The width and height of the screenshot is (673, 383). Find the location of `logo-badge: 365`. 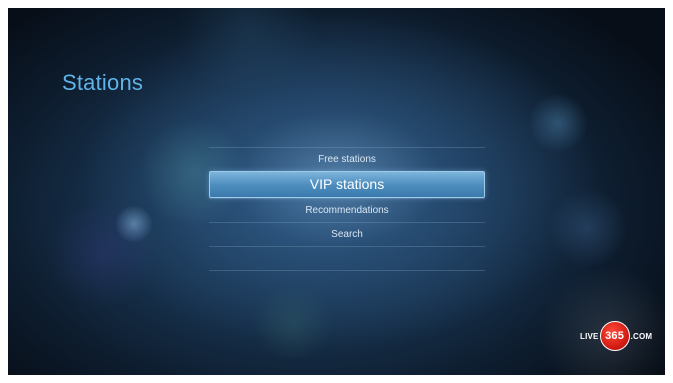

logo-badge: 365 is located at coordinates (614, 336).